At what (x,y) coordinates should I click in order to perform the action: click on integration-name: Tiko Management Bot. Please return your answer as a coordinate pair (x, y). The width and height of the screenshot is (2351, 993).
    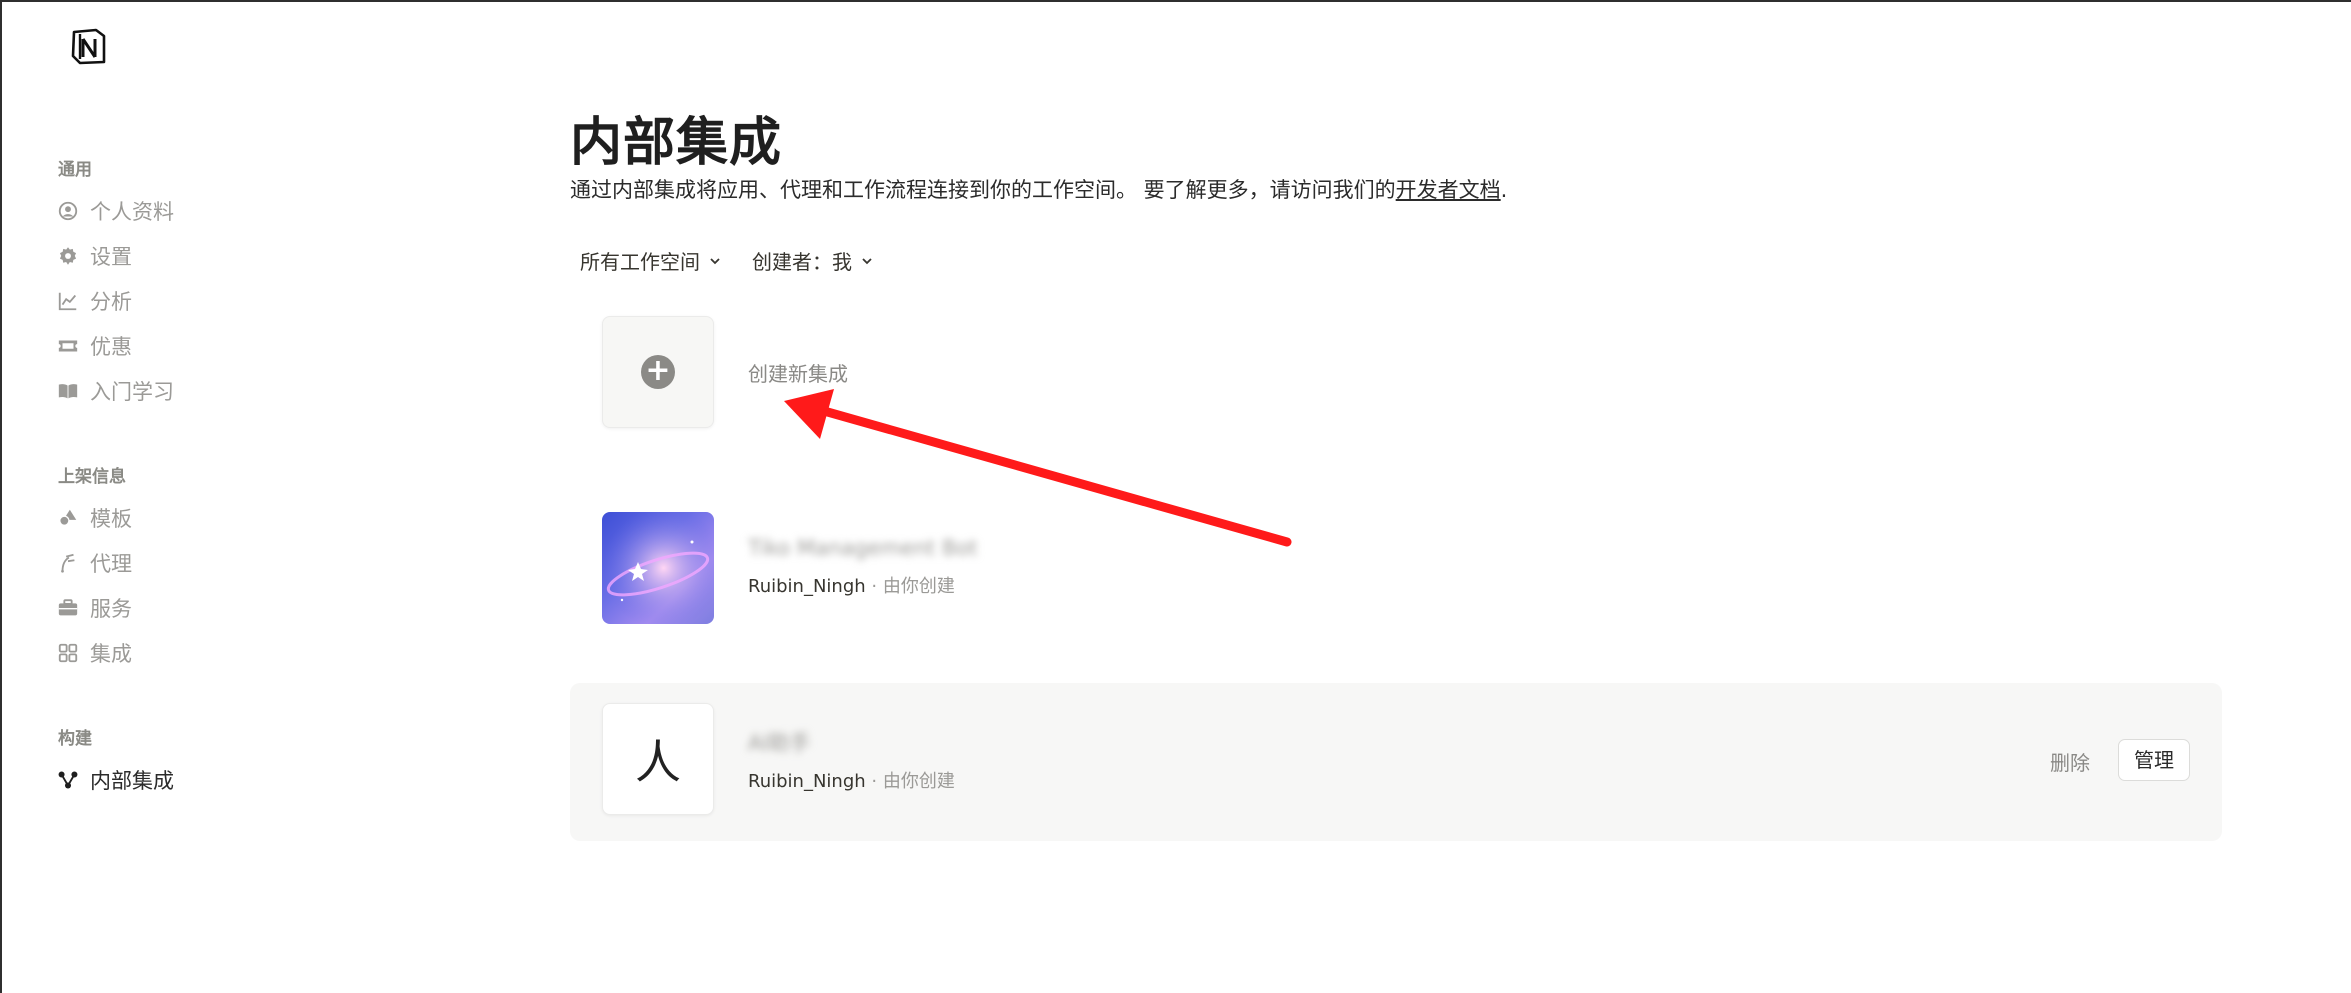
    Looking at the image, I should click on (863, 548).